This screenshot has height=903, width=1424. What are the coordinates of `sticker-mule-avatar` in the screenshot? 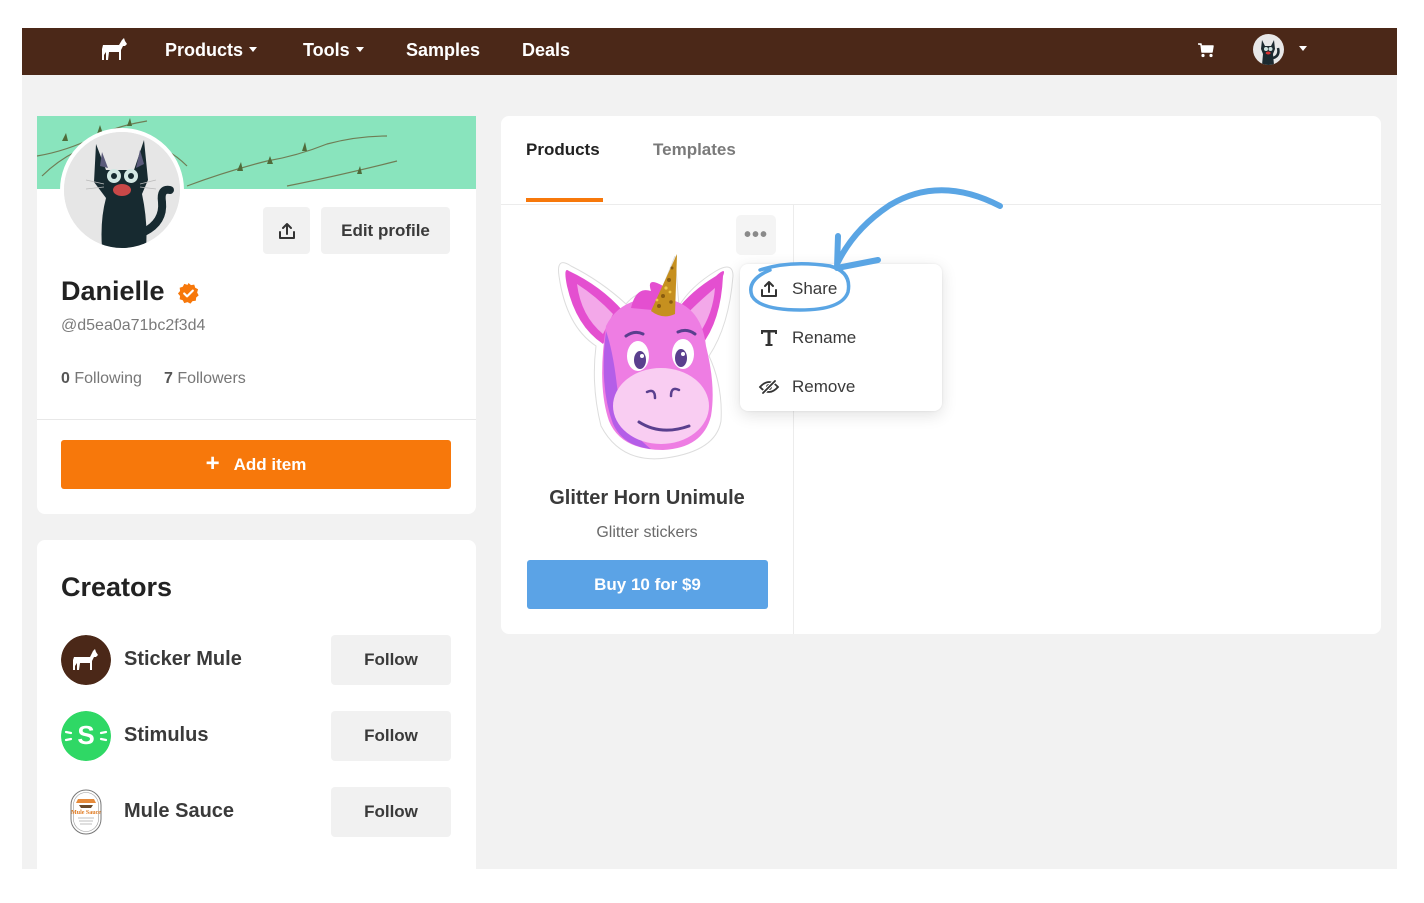 It's located at (86, 660).